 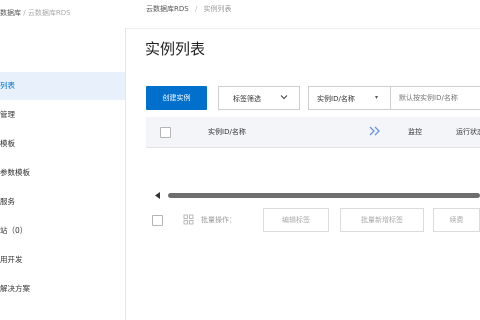 What do you see at coordinates (313, 132) in the screenshot?
I see `table-header: 实例ID/名称 监控 运行状态` at bounding box center [313, 132].